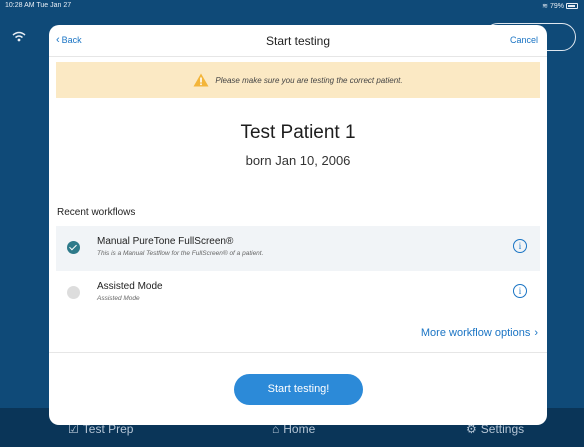 The width and height of the screenshot is (584, 447). I want to click on divider, so click(298, 352).